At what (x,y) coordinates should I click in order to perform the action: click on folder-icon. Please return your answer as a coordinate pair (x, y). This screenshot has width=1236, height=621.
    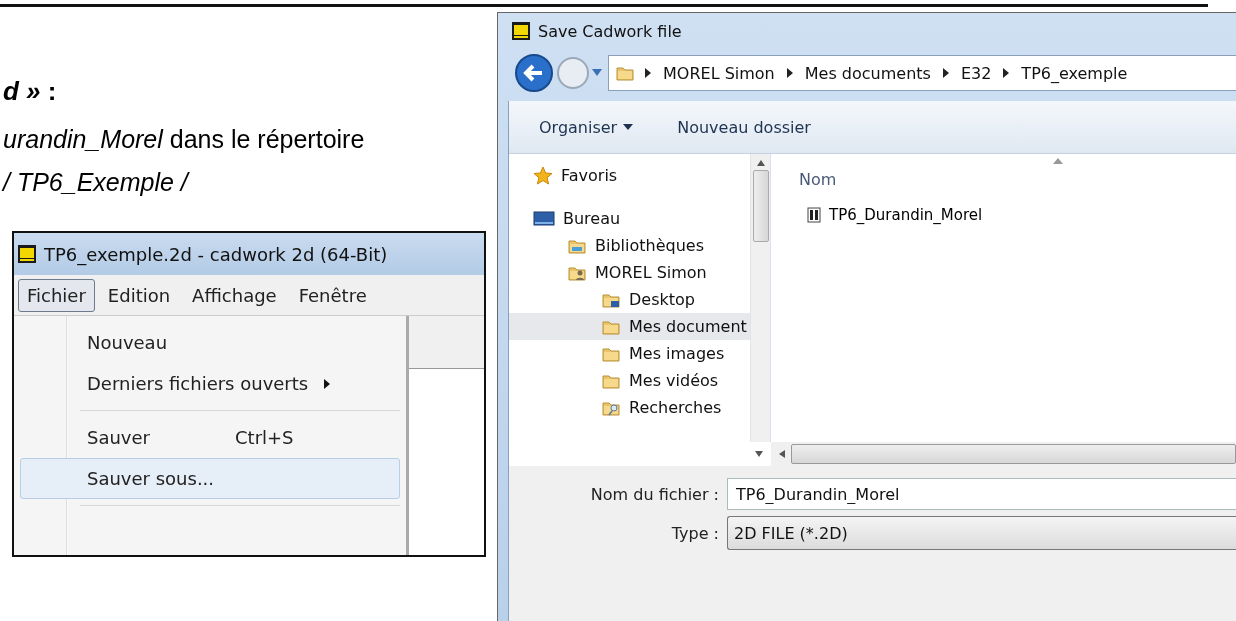
    Looking at the image, I should click on (625, 73).